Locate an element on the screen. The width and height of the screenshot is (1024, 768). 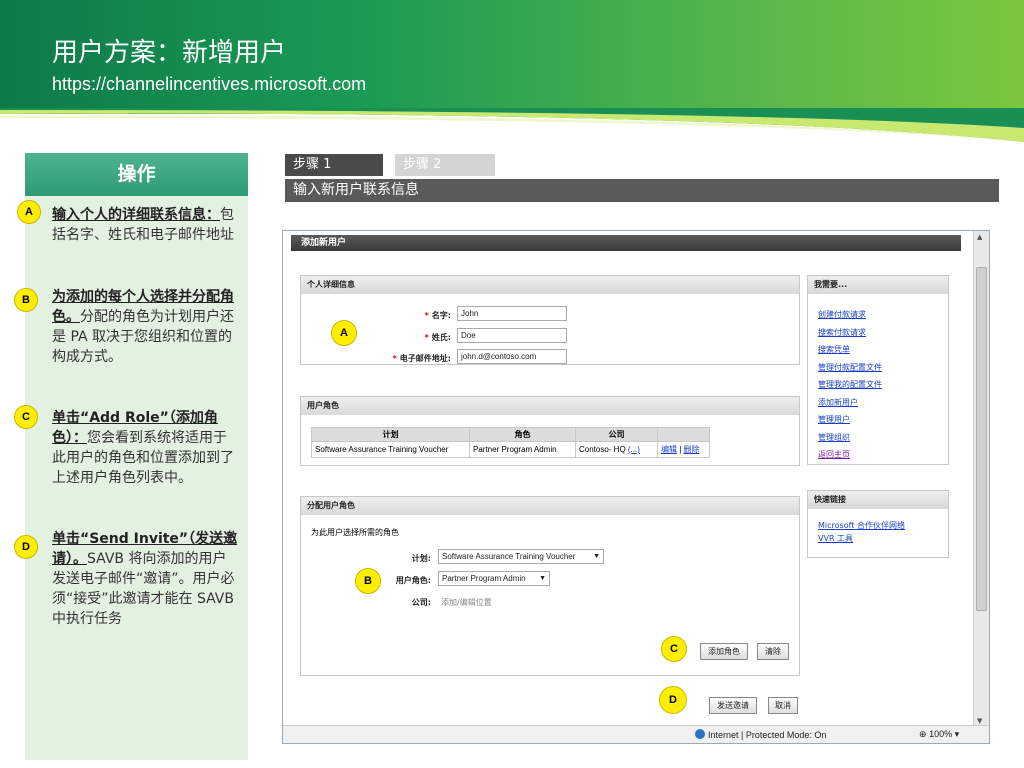
screen-badge-a: A is located at coordinates (344, 333).